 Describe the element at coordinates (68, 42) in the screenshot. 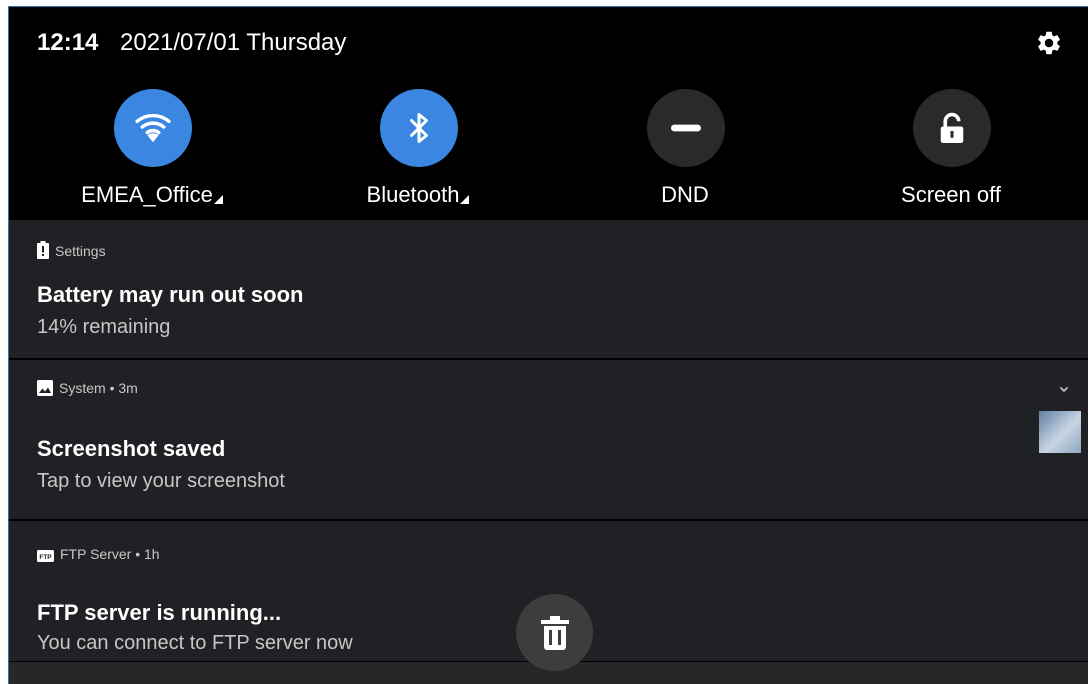

I see `clock: 12:14` at that location.